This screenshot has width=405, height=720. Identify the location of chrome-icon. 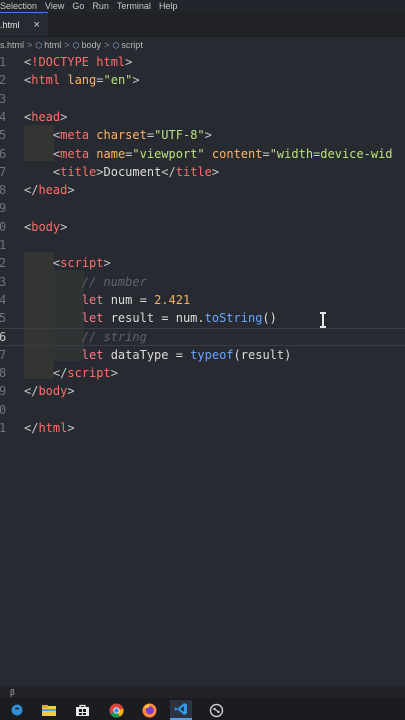
(116, 710).